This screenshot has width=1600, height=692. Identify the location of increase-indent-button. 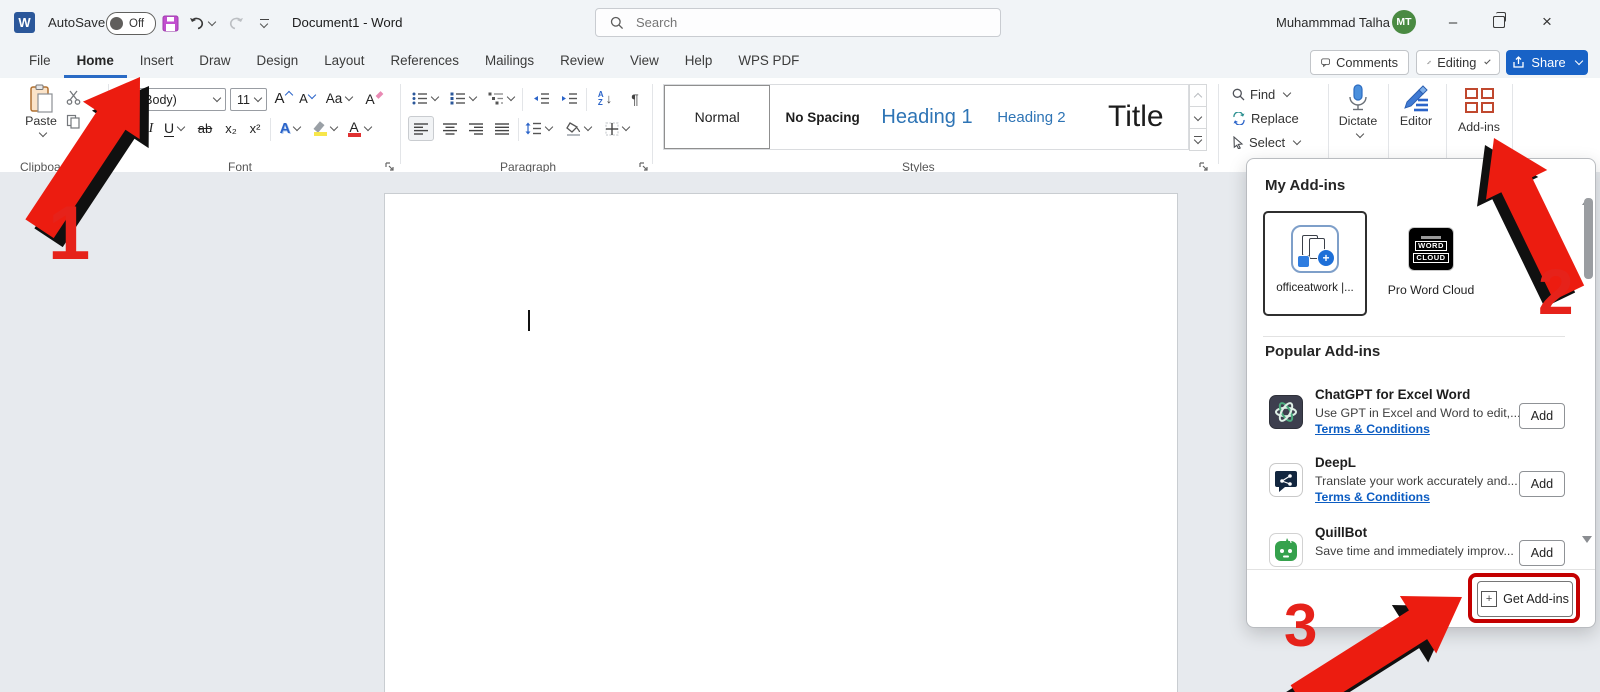
(569, 98).